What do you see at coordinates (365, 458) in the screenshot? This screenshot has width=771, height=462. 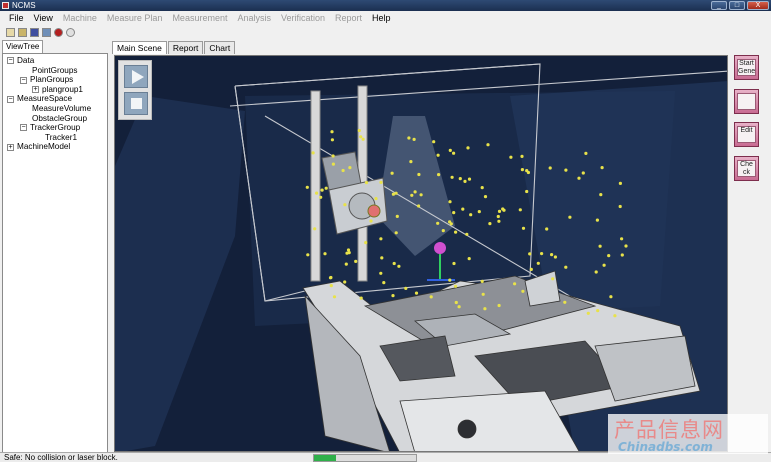 I see `progress-bar` at bounding box center [365, 458].